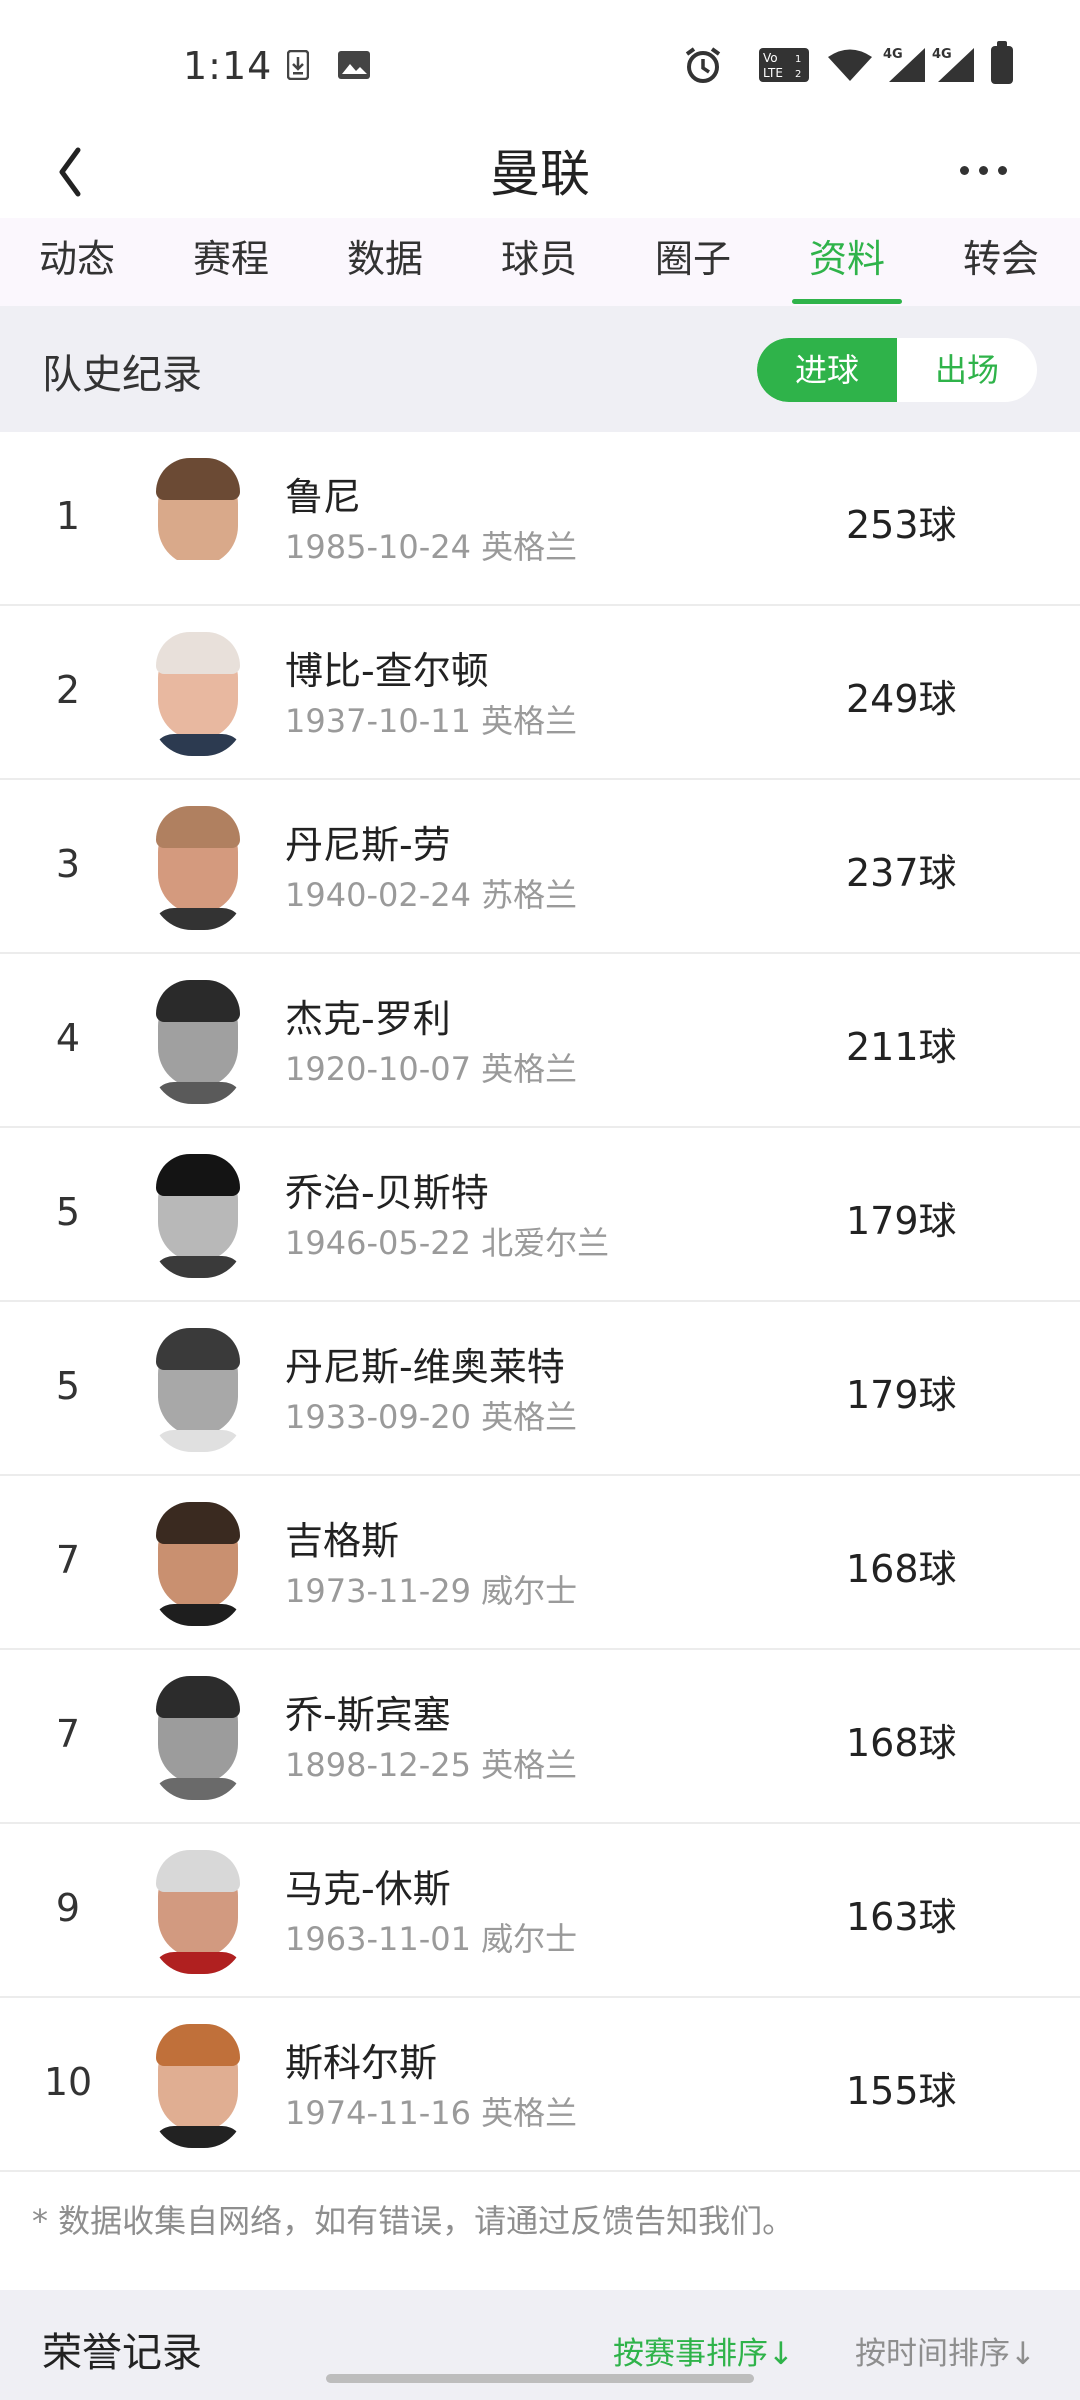 The image size is (1080, 2400). Describe the element at coordinates (540, 1911) in the screenshot. I see `list-item: 9 马克-休斯 1963-11-01 威尔士 163球` at that location.